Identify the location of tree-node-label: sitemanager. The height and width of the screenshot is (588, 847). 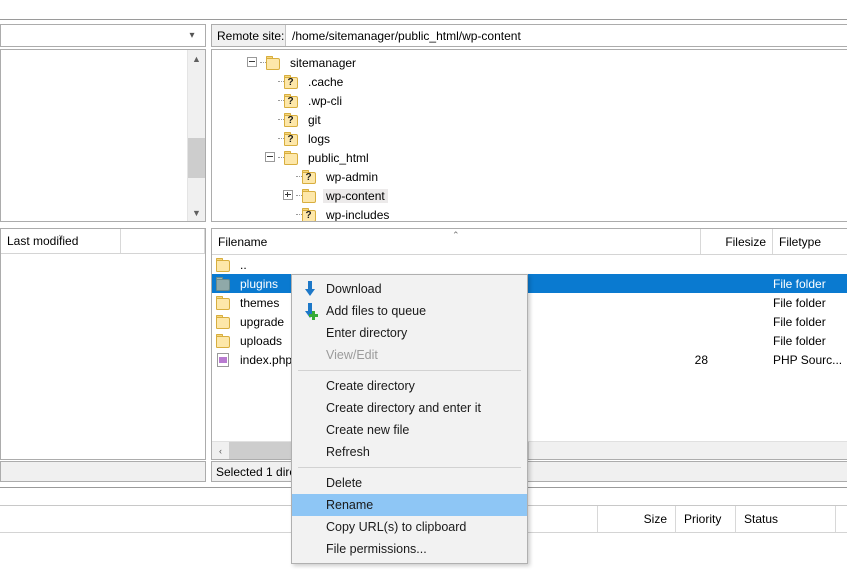
(323, 62).